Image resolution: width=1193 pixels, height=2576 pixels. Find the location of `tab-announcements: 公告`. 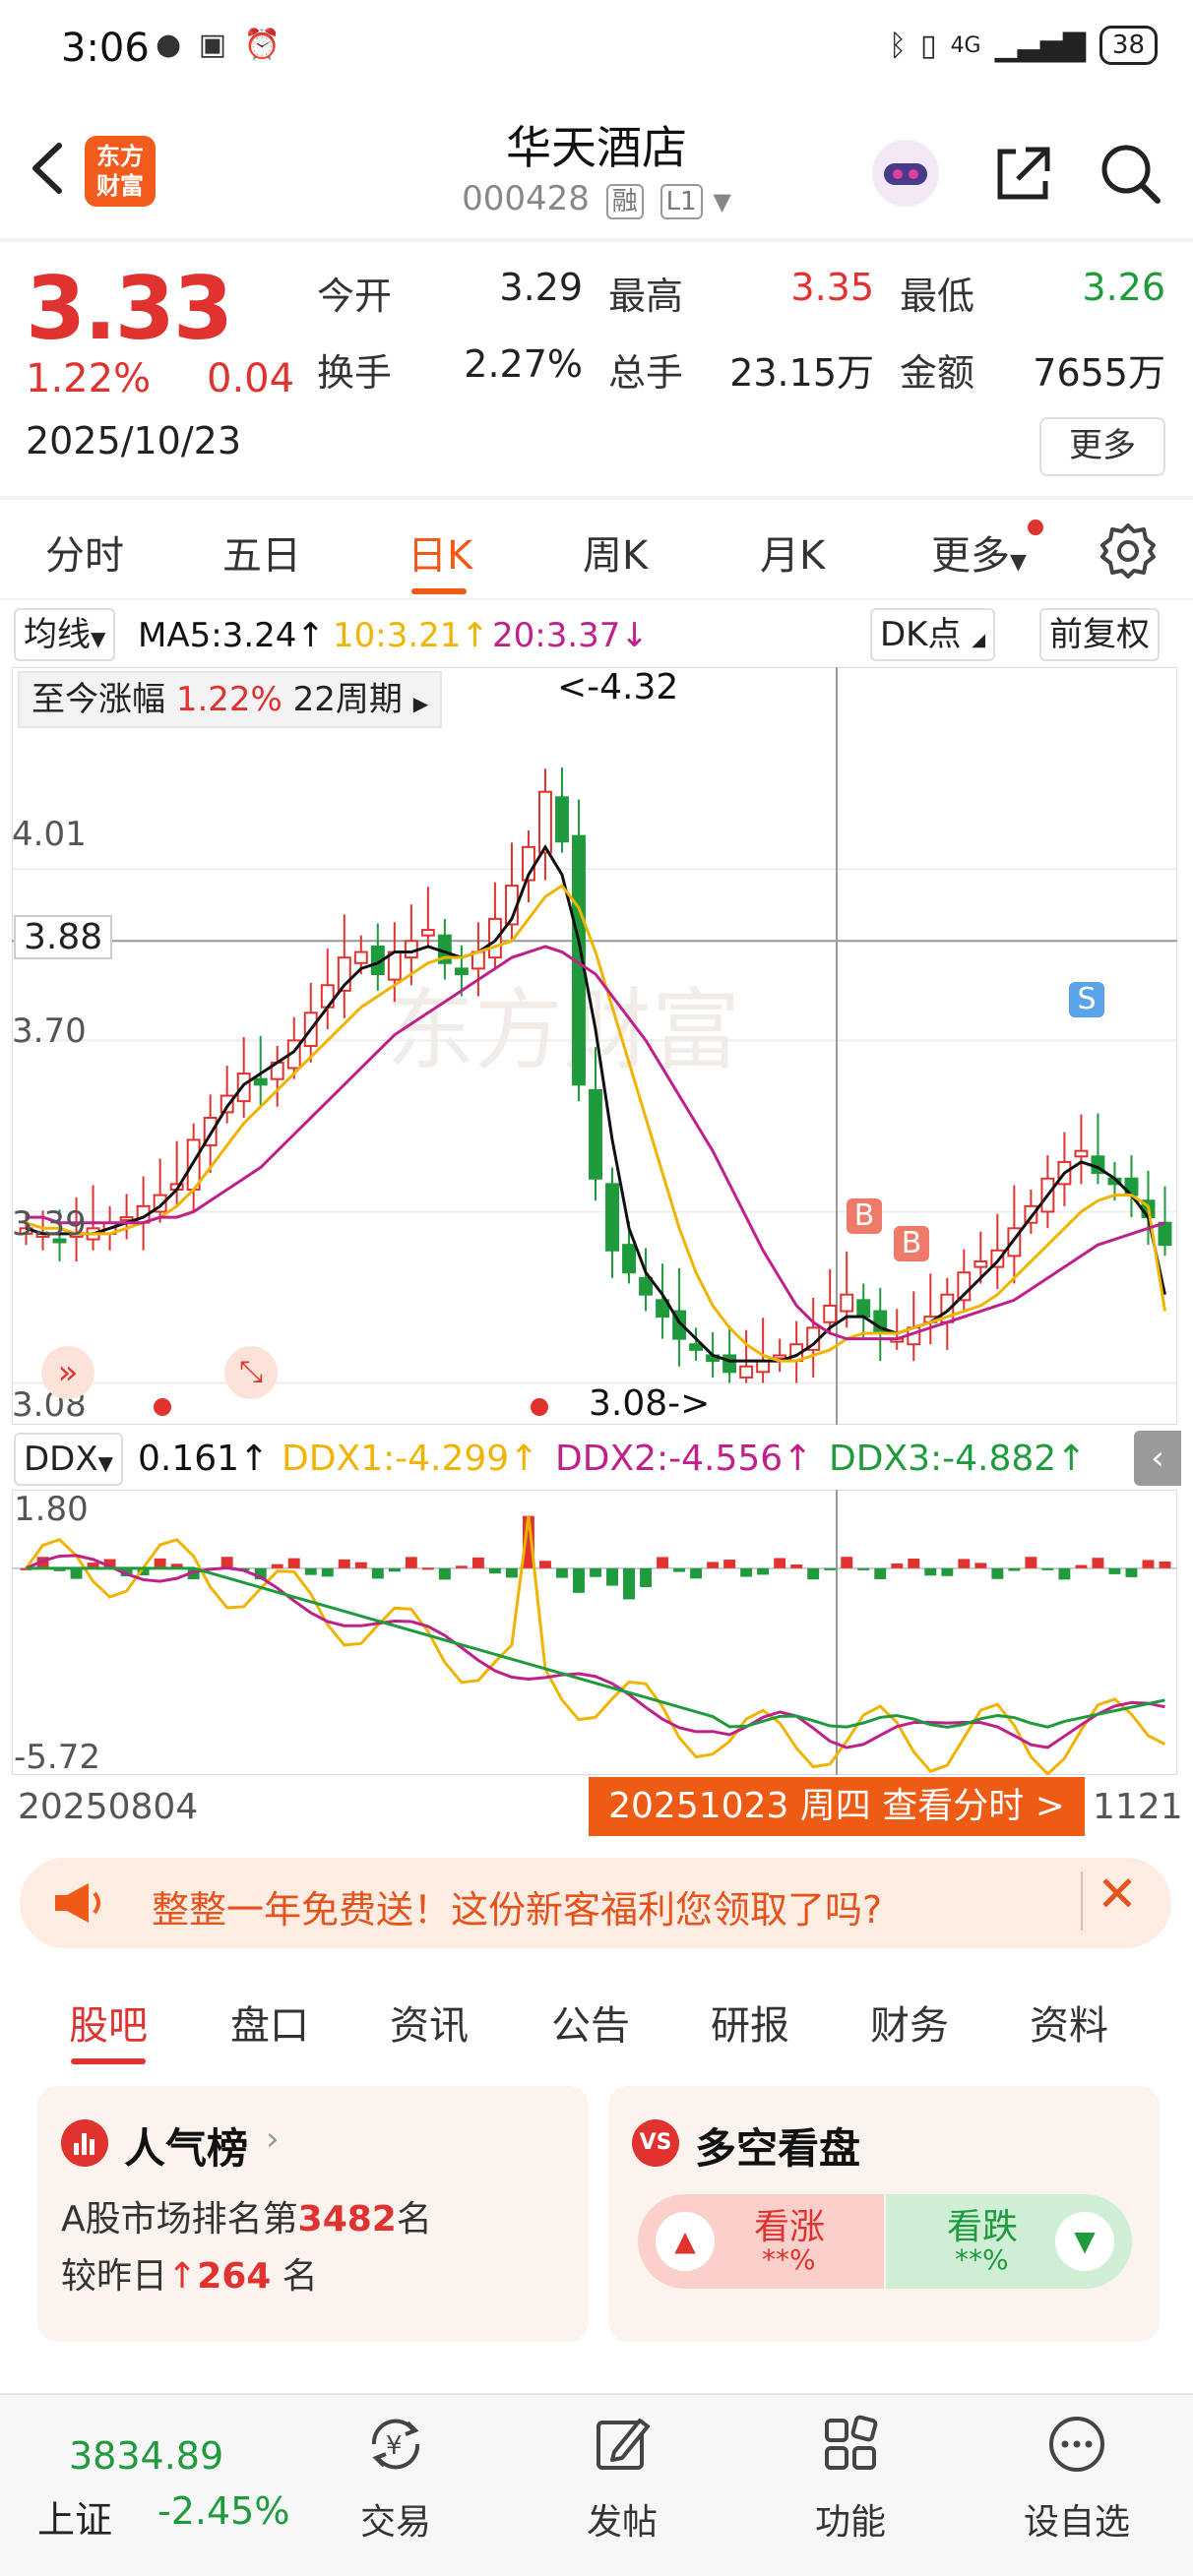

tab-announcements: 公告 is located at coordinates (590, 2022).